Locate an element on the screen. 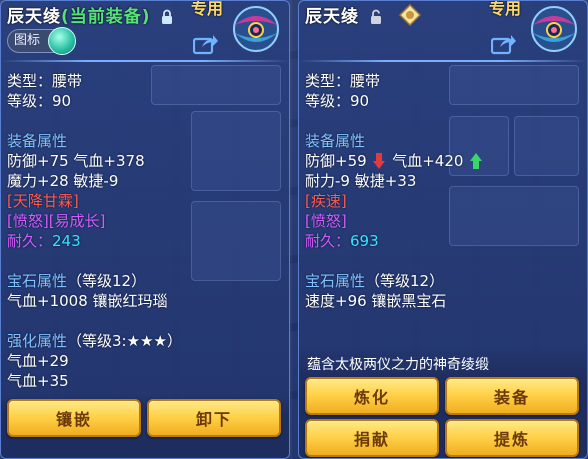  defense-stat: 防御+59 is located at coordinates (336, 161).